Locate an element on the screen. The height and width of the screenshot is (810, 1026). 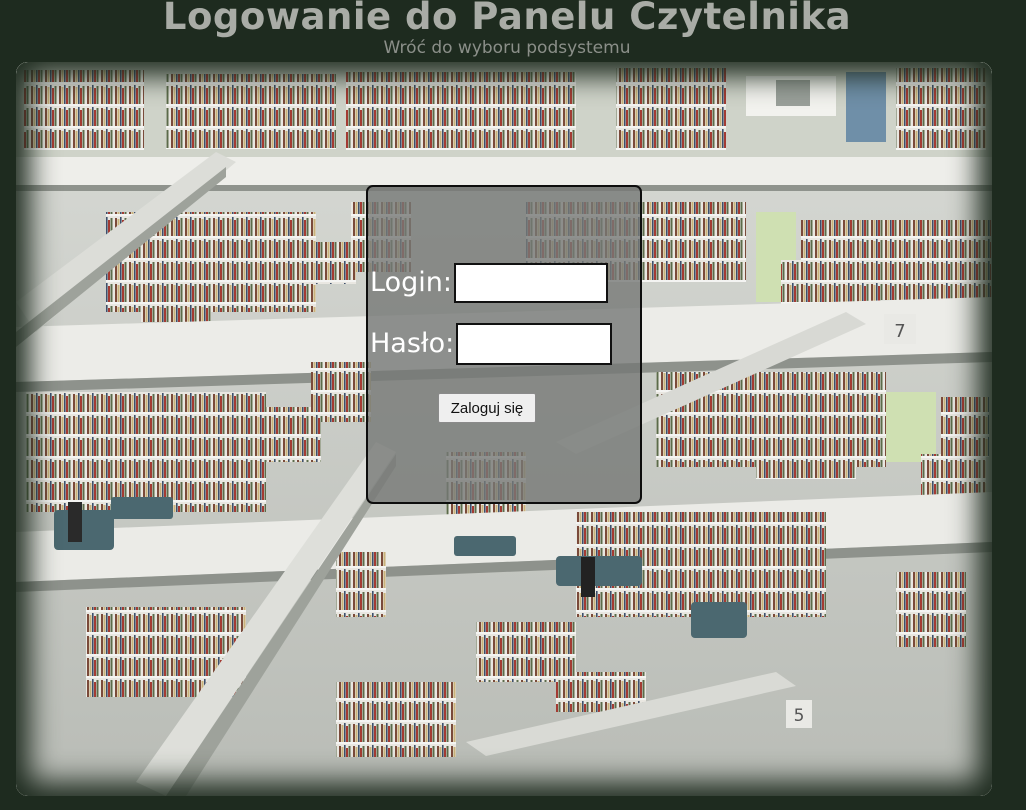
login-row: Login: is located at coordinates (489, 283).